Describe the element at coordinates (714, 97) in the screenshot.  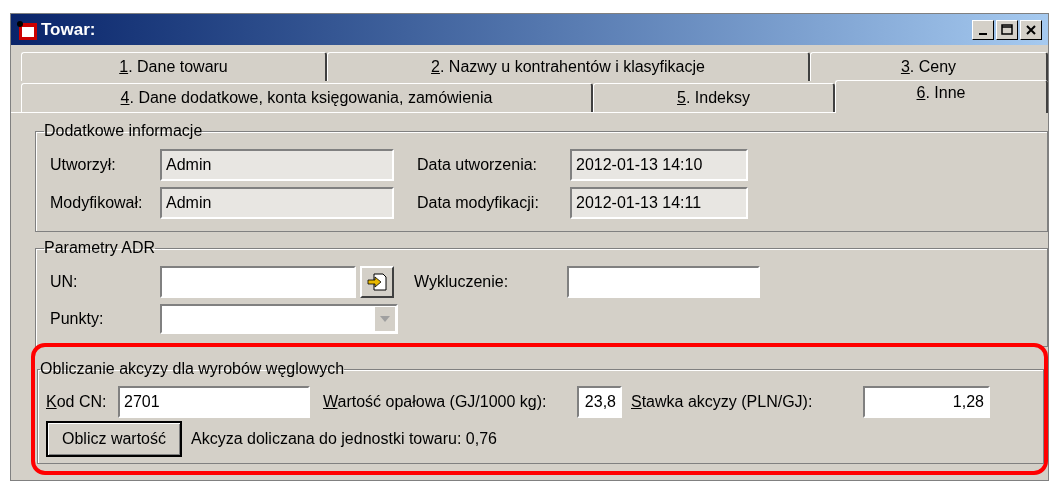
I see `tab: 5. Indeksy` at that location.